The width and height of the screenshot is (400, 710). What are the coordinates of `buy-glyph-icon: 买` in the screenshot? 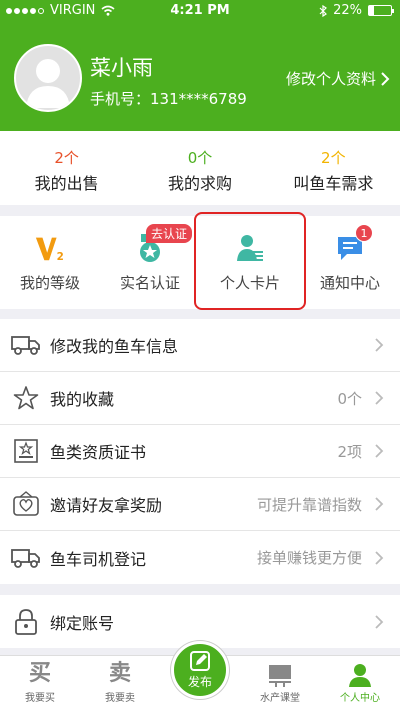 It's located at (39, 673).